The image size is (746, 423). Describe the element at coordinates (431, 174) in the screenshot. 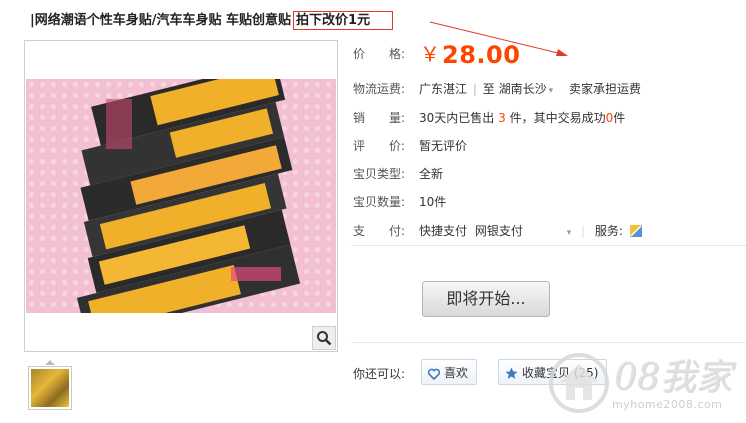

I see `item-type-value: 全新` at that location.